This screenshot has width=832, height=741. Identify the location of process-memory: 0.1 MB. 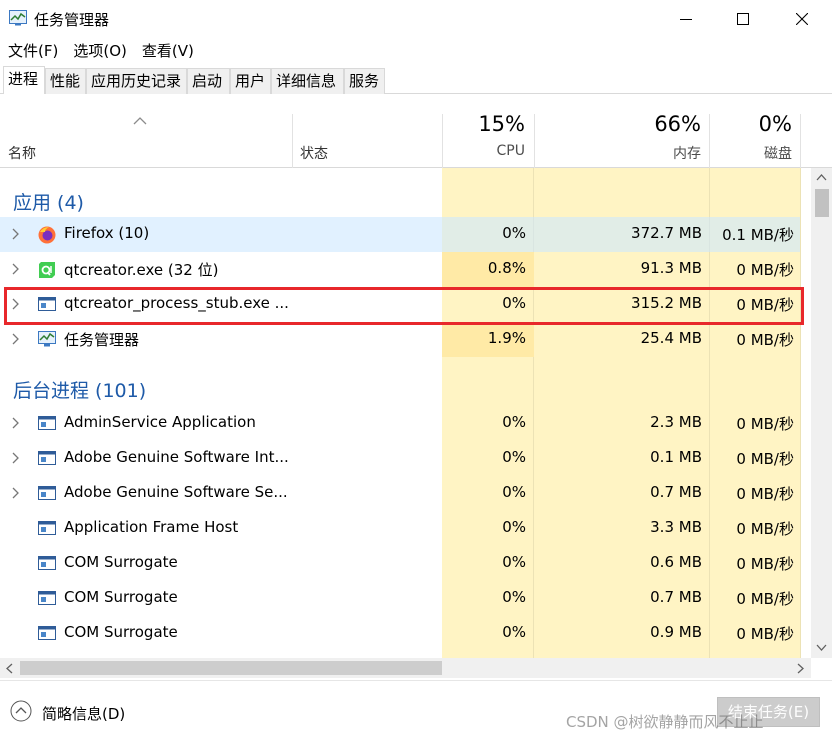
(676, 457).